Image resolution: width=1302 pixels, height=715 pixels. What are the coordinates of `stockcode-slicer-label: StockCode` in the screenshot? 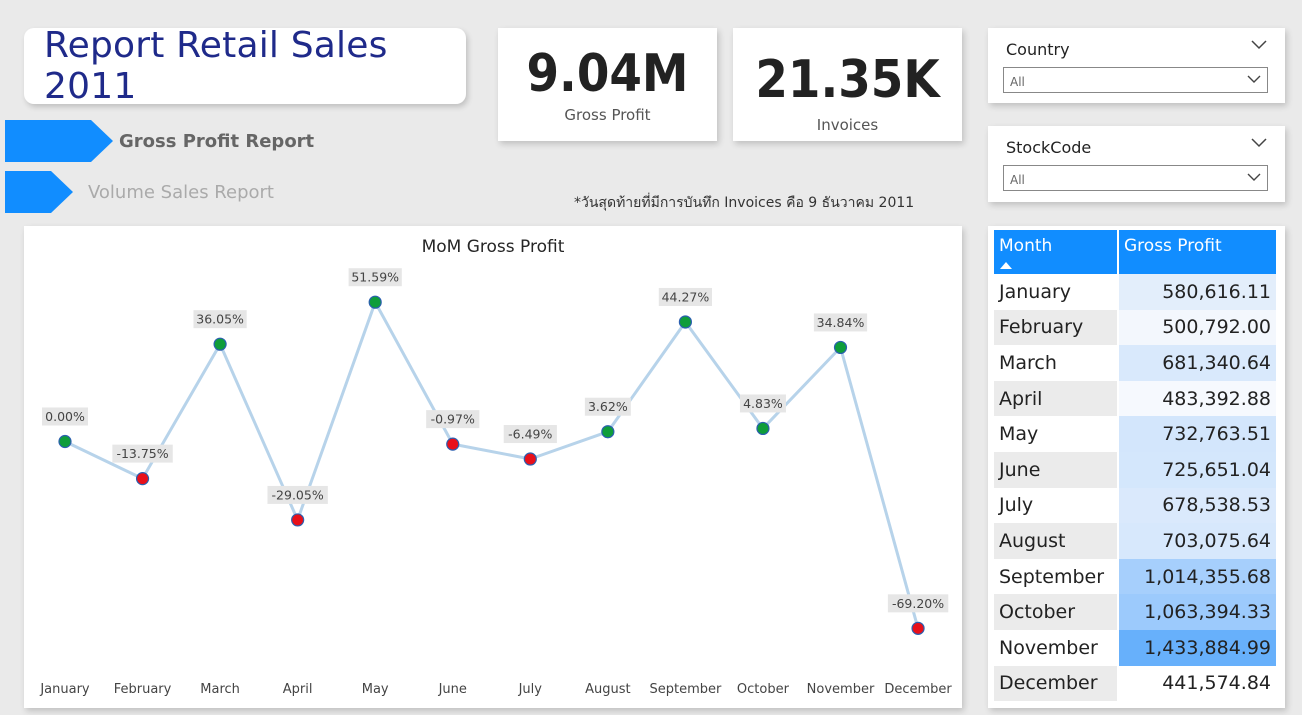 It's located at (1049, 147).